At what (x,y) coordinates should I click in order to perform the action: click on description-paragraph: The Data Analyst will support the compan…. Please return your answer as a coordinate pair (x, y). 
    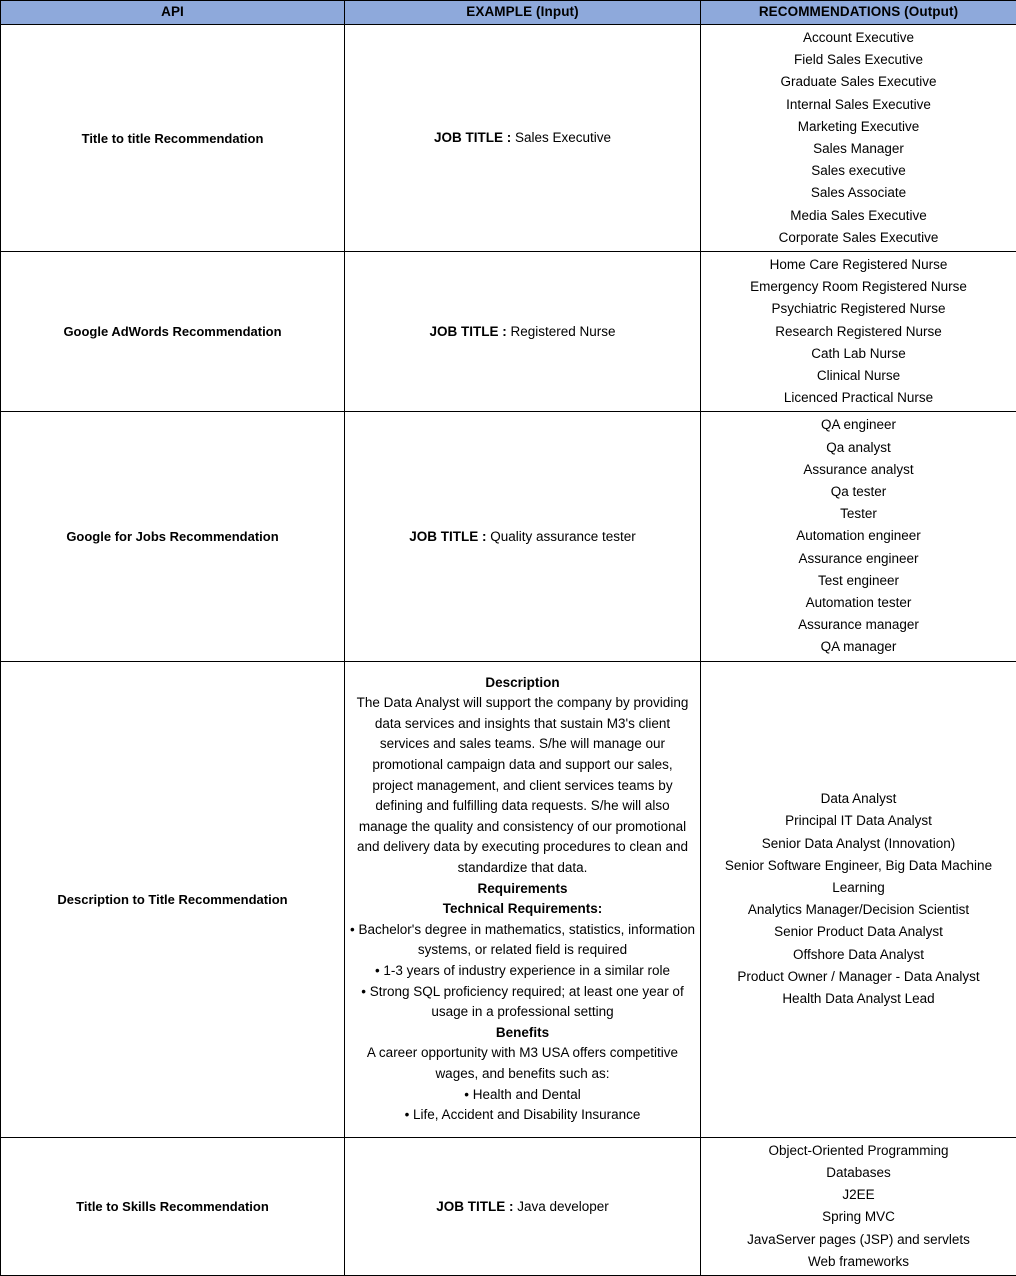
    Looking at the image, I should click on (522, 785).